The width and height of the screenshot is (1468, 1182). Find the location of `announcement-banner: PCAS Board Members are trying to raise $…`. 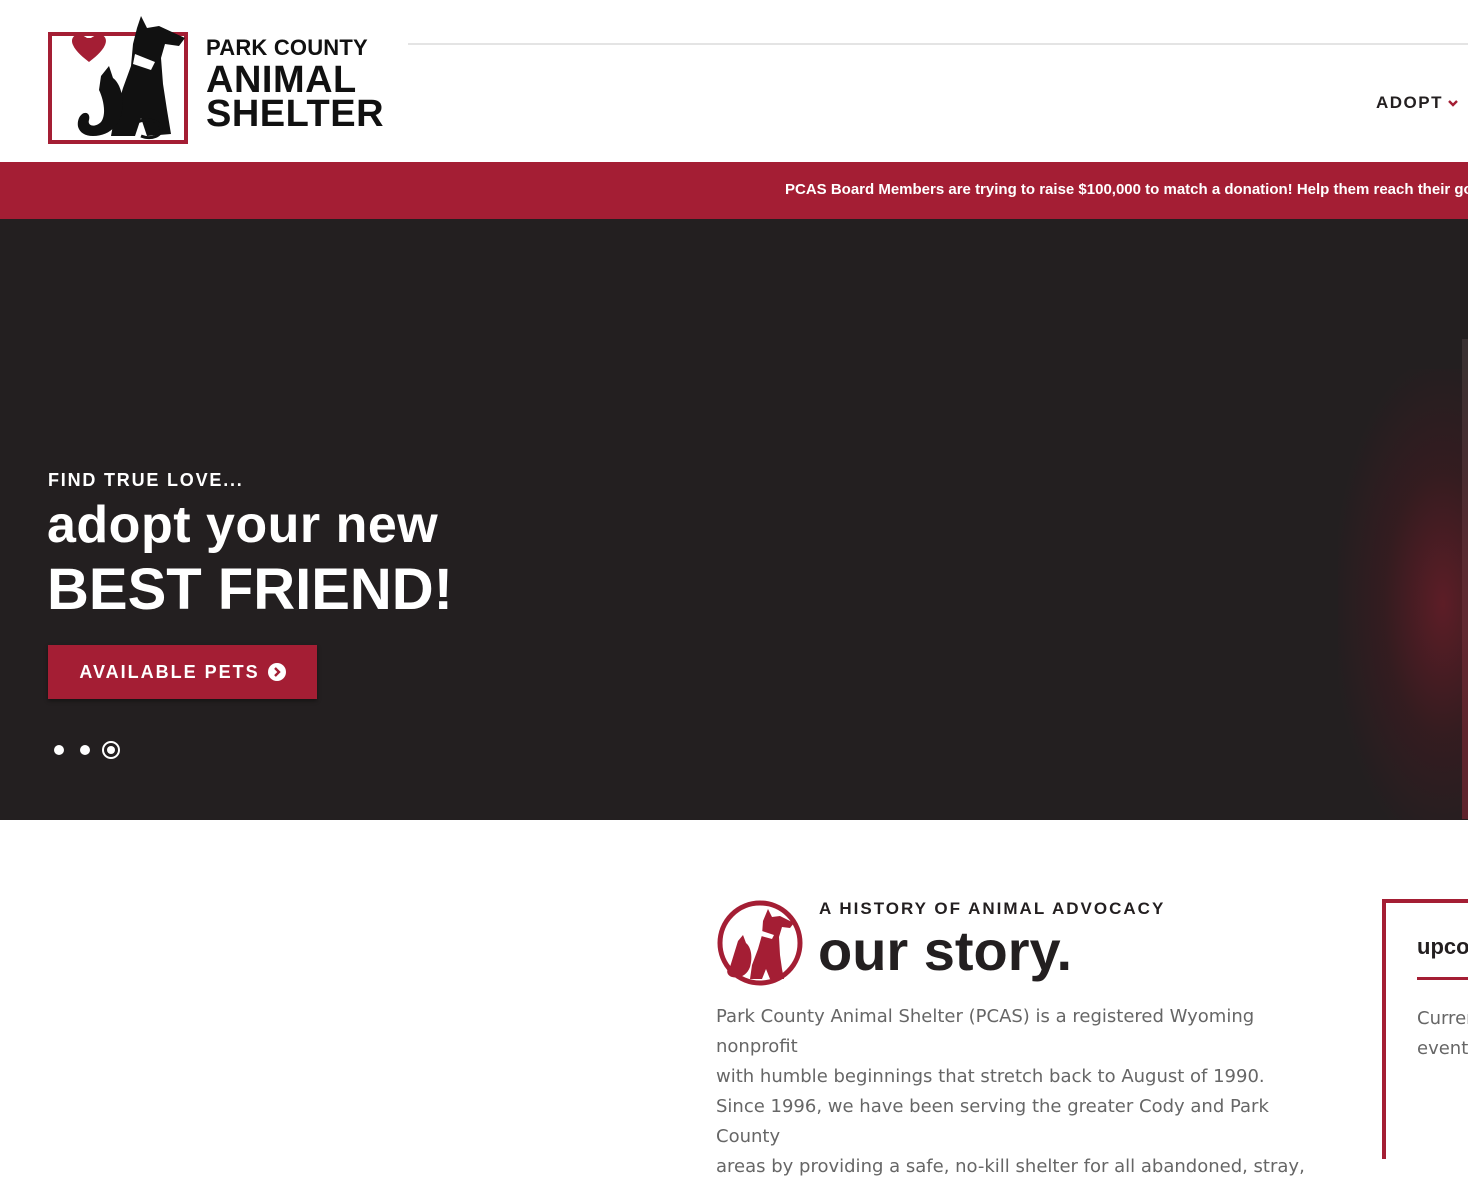

announcement-banner: PCAS Board Members are trying to raise $… is located at coordinates (734, 190).